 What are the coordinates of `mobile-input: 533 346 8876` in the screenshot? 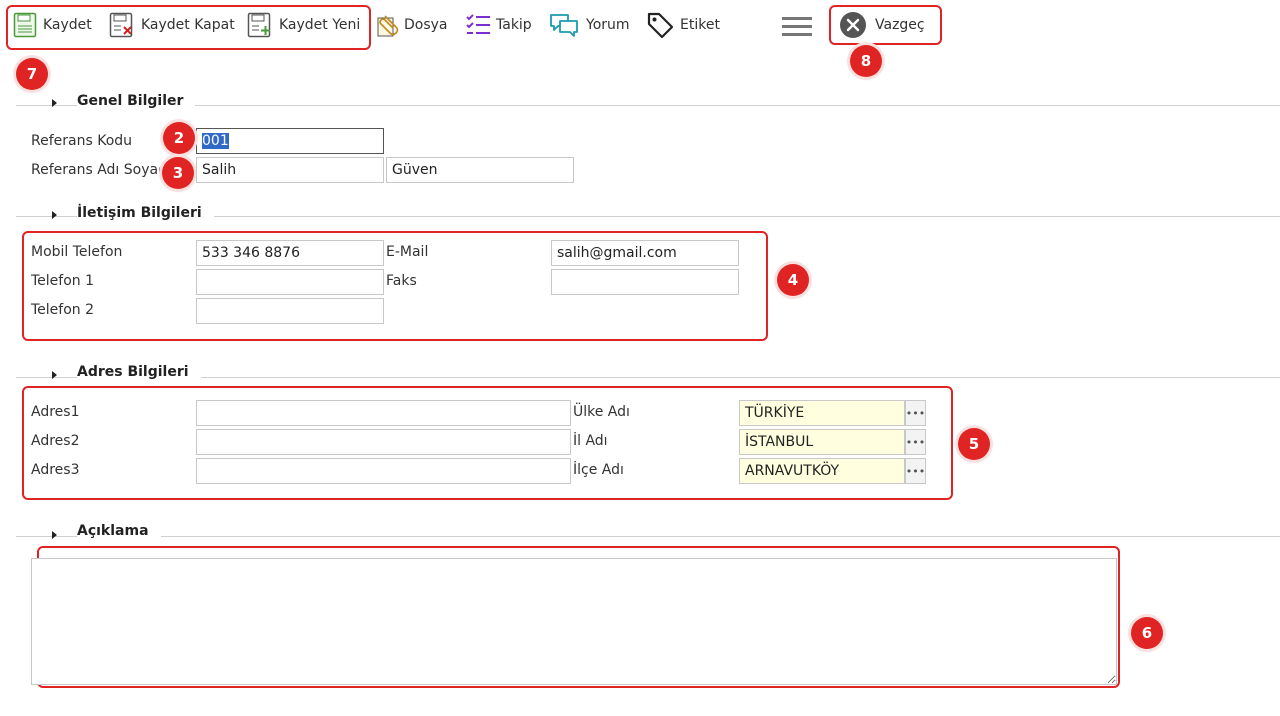 It's located at (290, 253).